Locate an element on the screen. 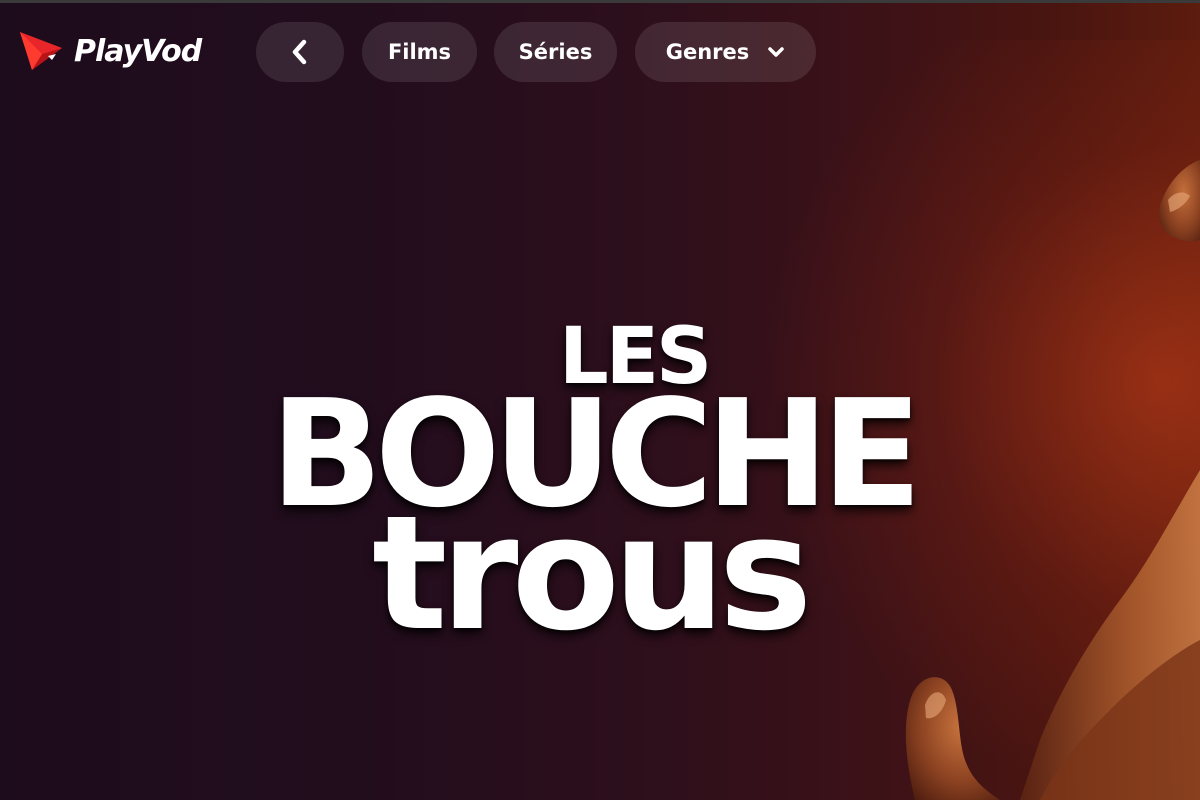 The width and height of the screenshot is (1200, 800). nav-films-button: Films is located at coordinates (419, 52).